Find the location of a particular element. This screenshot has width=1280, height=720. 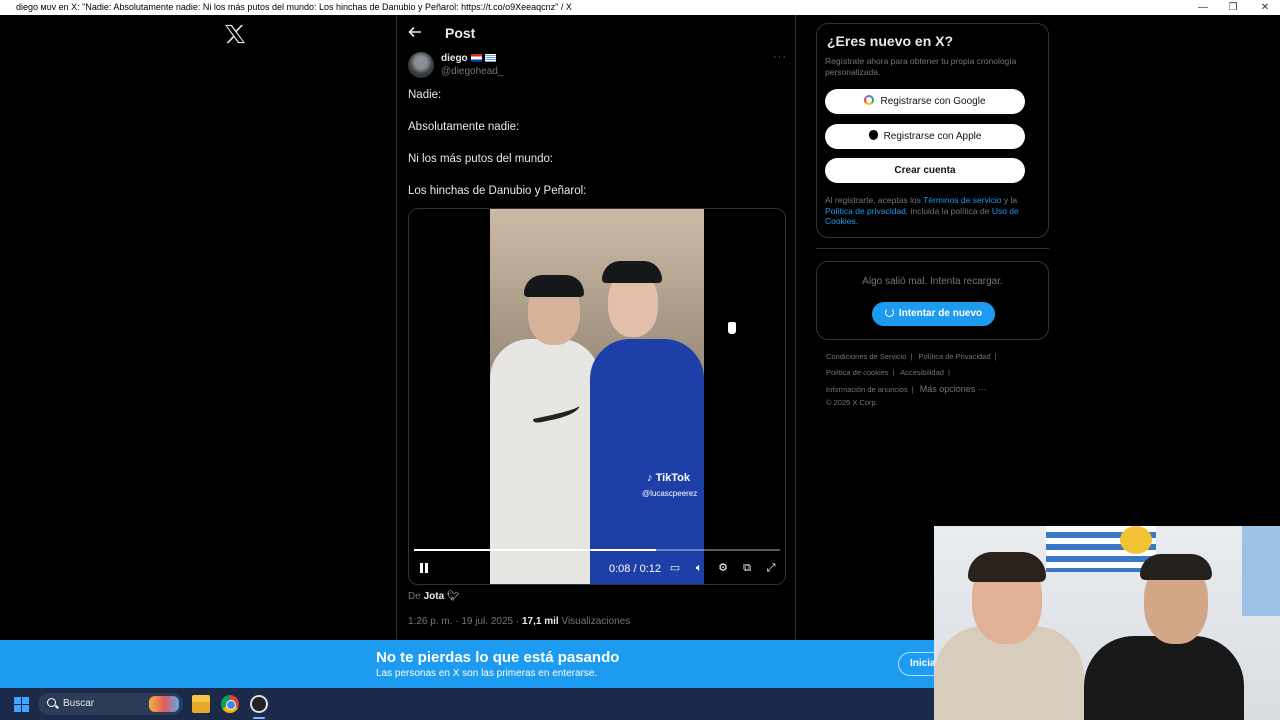

footer-link-cookies: Política de cookies is located at coordinates (857, 372).